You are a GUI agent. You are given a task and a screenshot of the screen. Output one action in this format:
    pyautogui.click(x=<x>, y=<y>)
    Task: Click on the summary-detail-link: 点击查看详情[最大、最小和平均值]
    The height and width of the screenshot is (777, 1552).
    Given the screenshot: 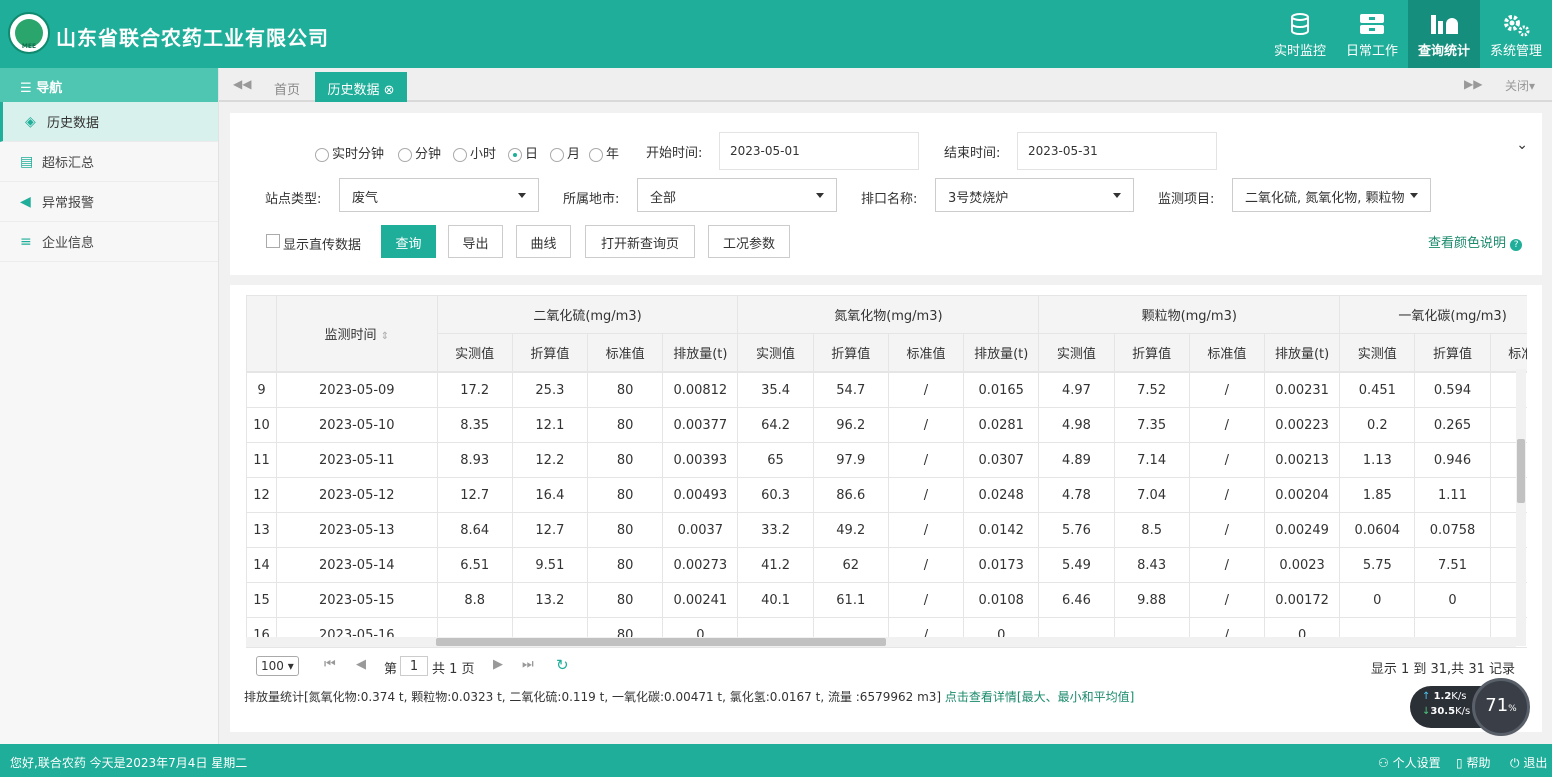 What is the action you would take?
    pyautogui.click(x=1039, y=697)
    